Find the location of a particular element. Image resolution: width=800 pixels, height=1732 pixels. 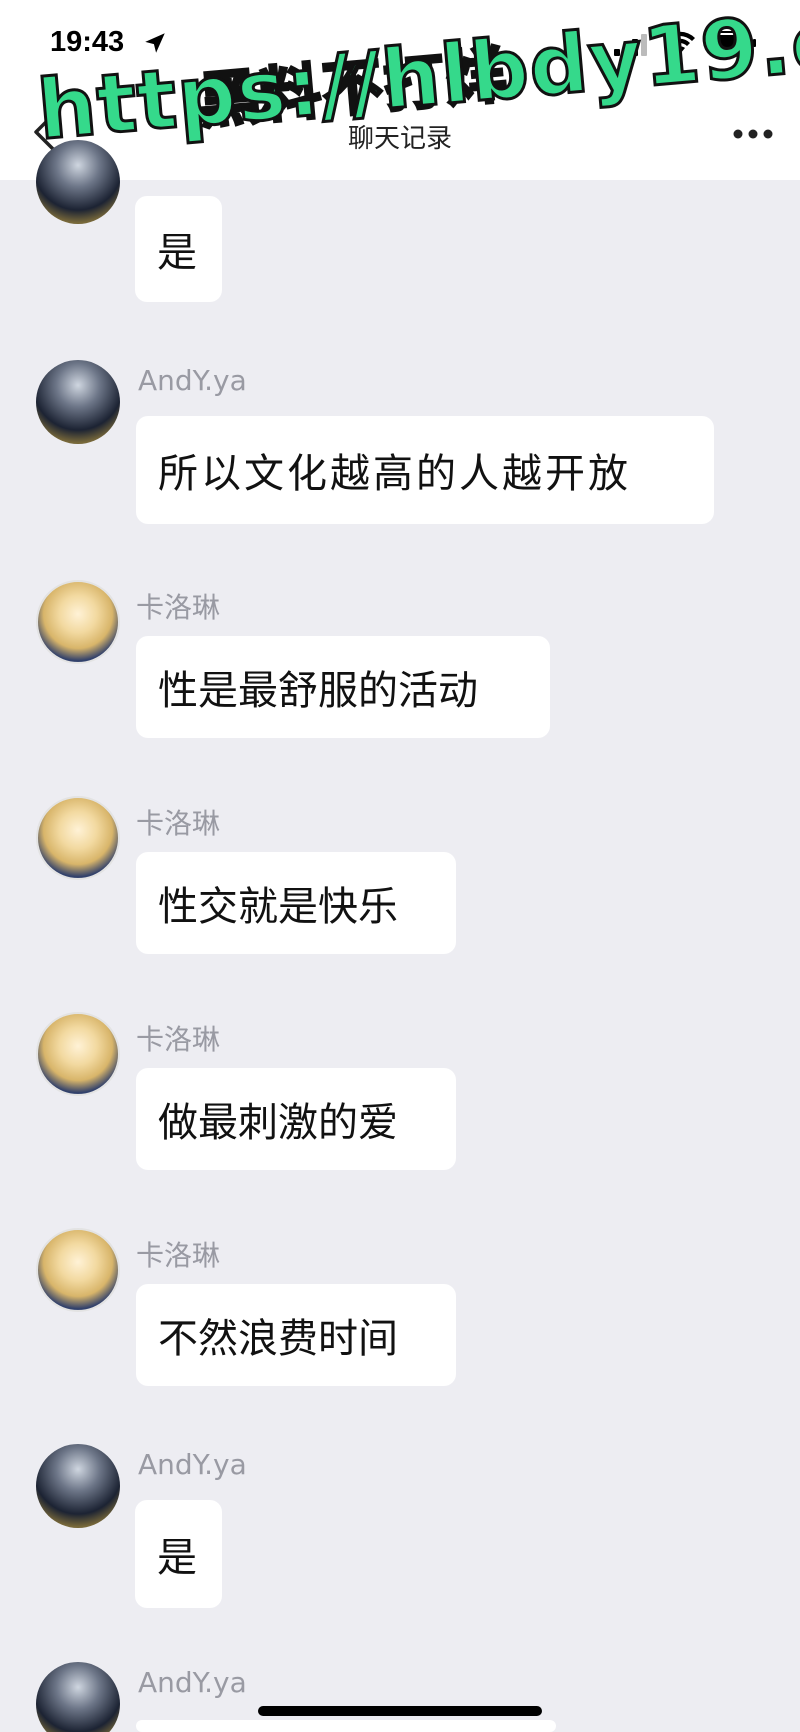

more-horizontal-icon is located at coordinates (753, 134).